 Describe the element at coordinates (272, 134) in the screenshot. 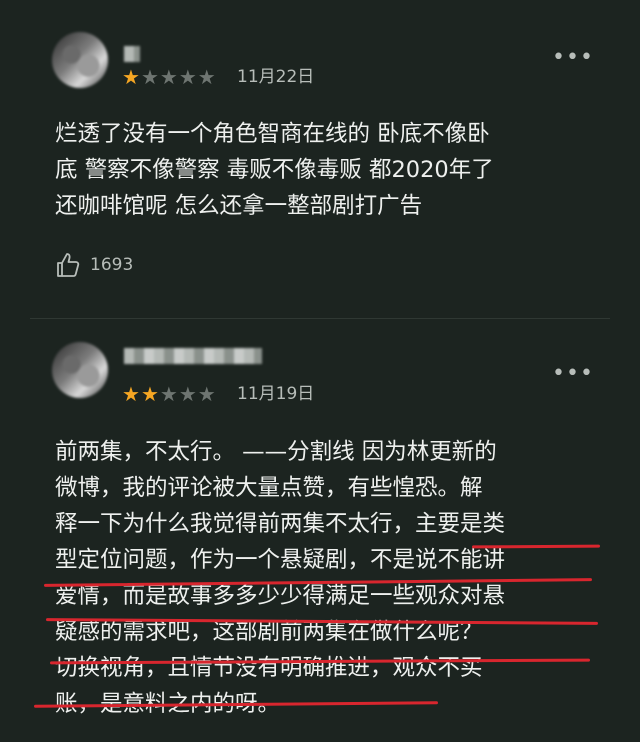

I see `review-text-line: 烂透了没有一个角色智商在线的 卧底不像卧` at that location.